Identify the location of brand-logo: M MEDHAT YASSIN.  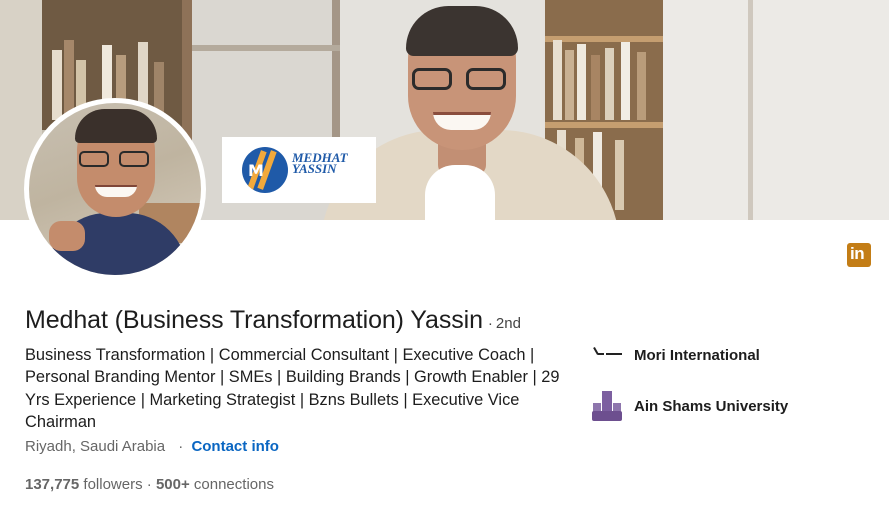
(299, 170).